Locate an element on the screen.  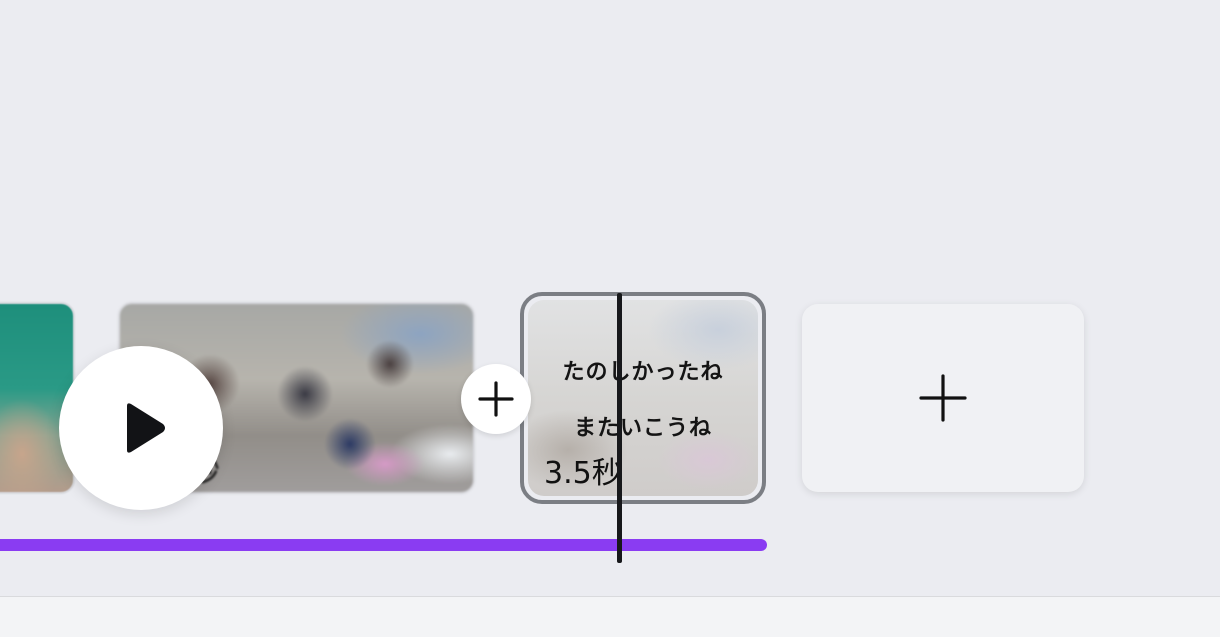
bottom-panel is located at coordinates (610, 616).